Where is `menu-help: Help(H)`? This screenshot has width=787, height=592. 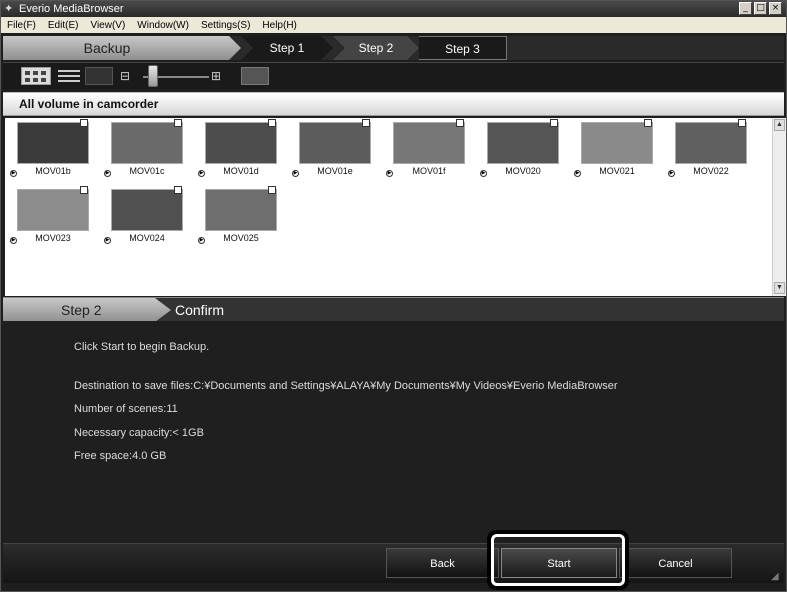 menu-help: Help(H) is located at coordinates (279, 25).